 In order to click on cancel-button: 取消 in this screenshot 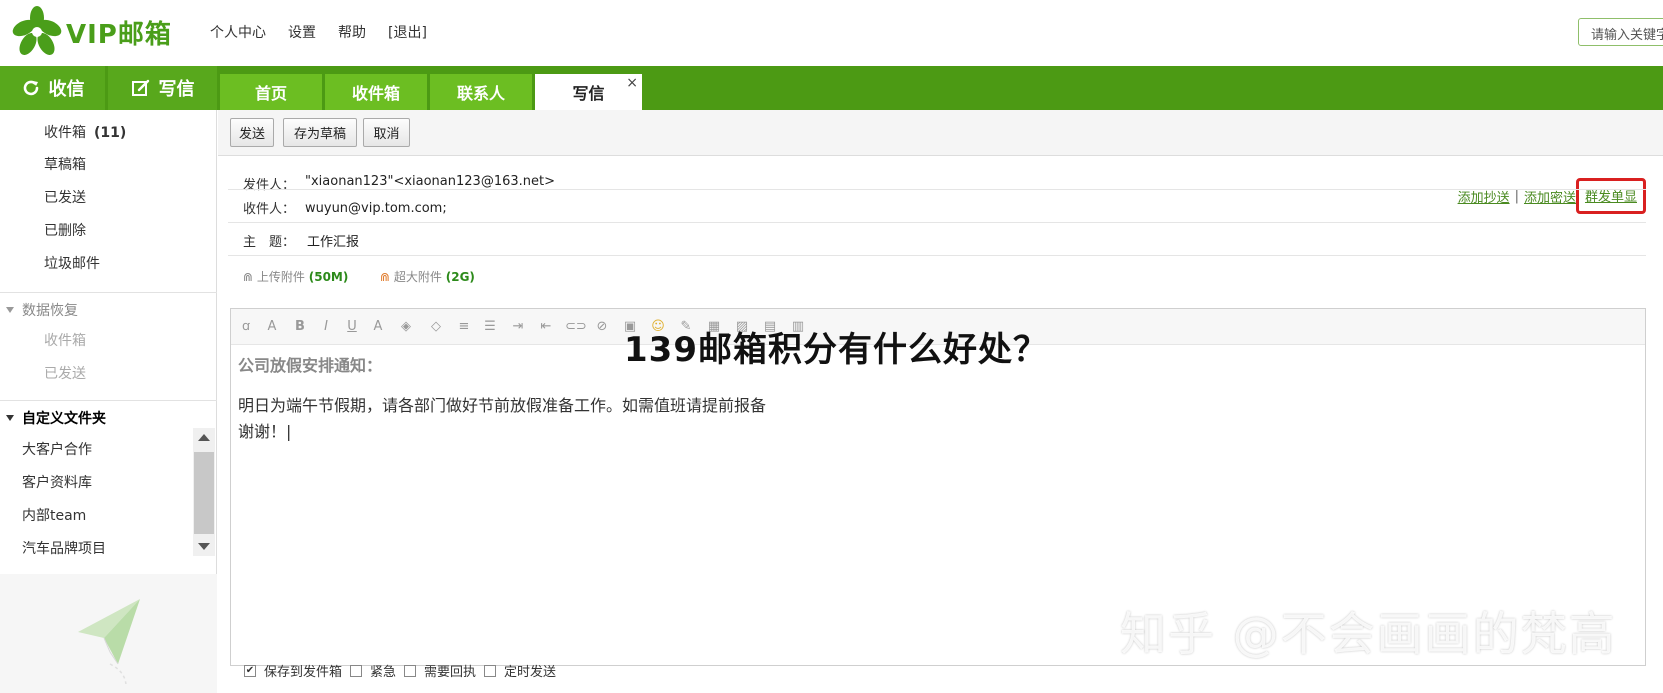, I will do `click(386, 132)`.